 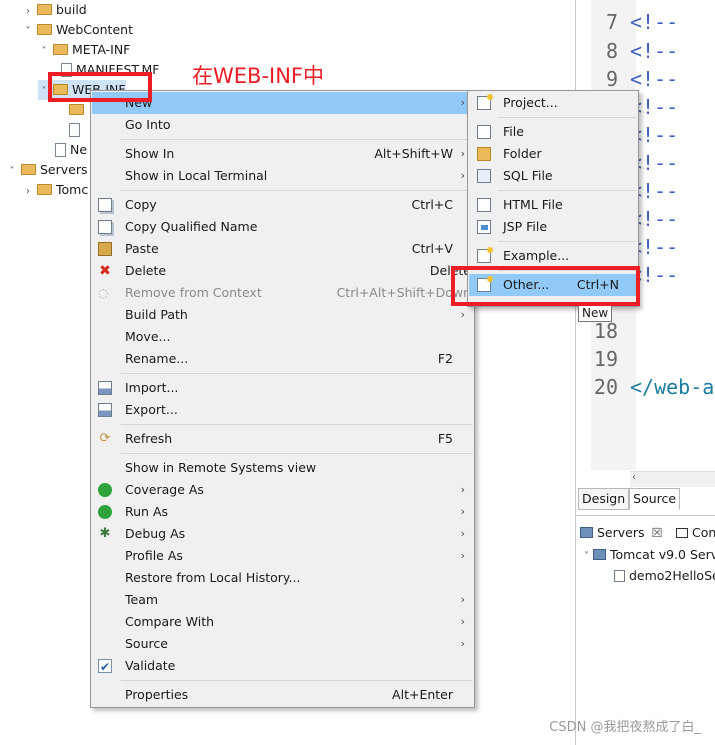 I want to click on tab-design: Design, so click(x=604, y=499).